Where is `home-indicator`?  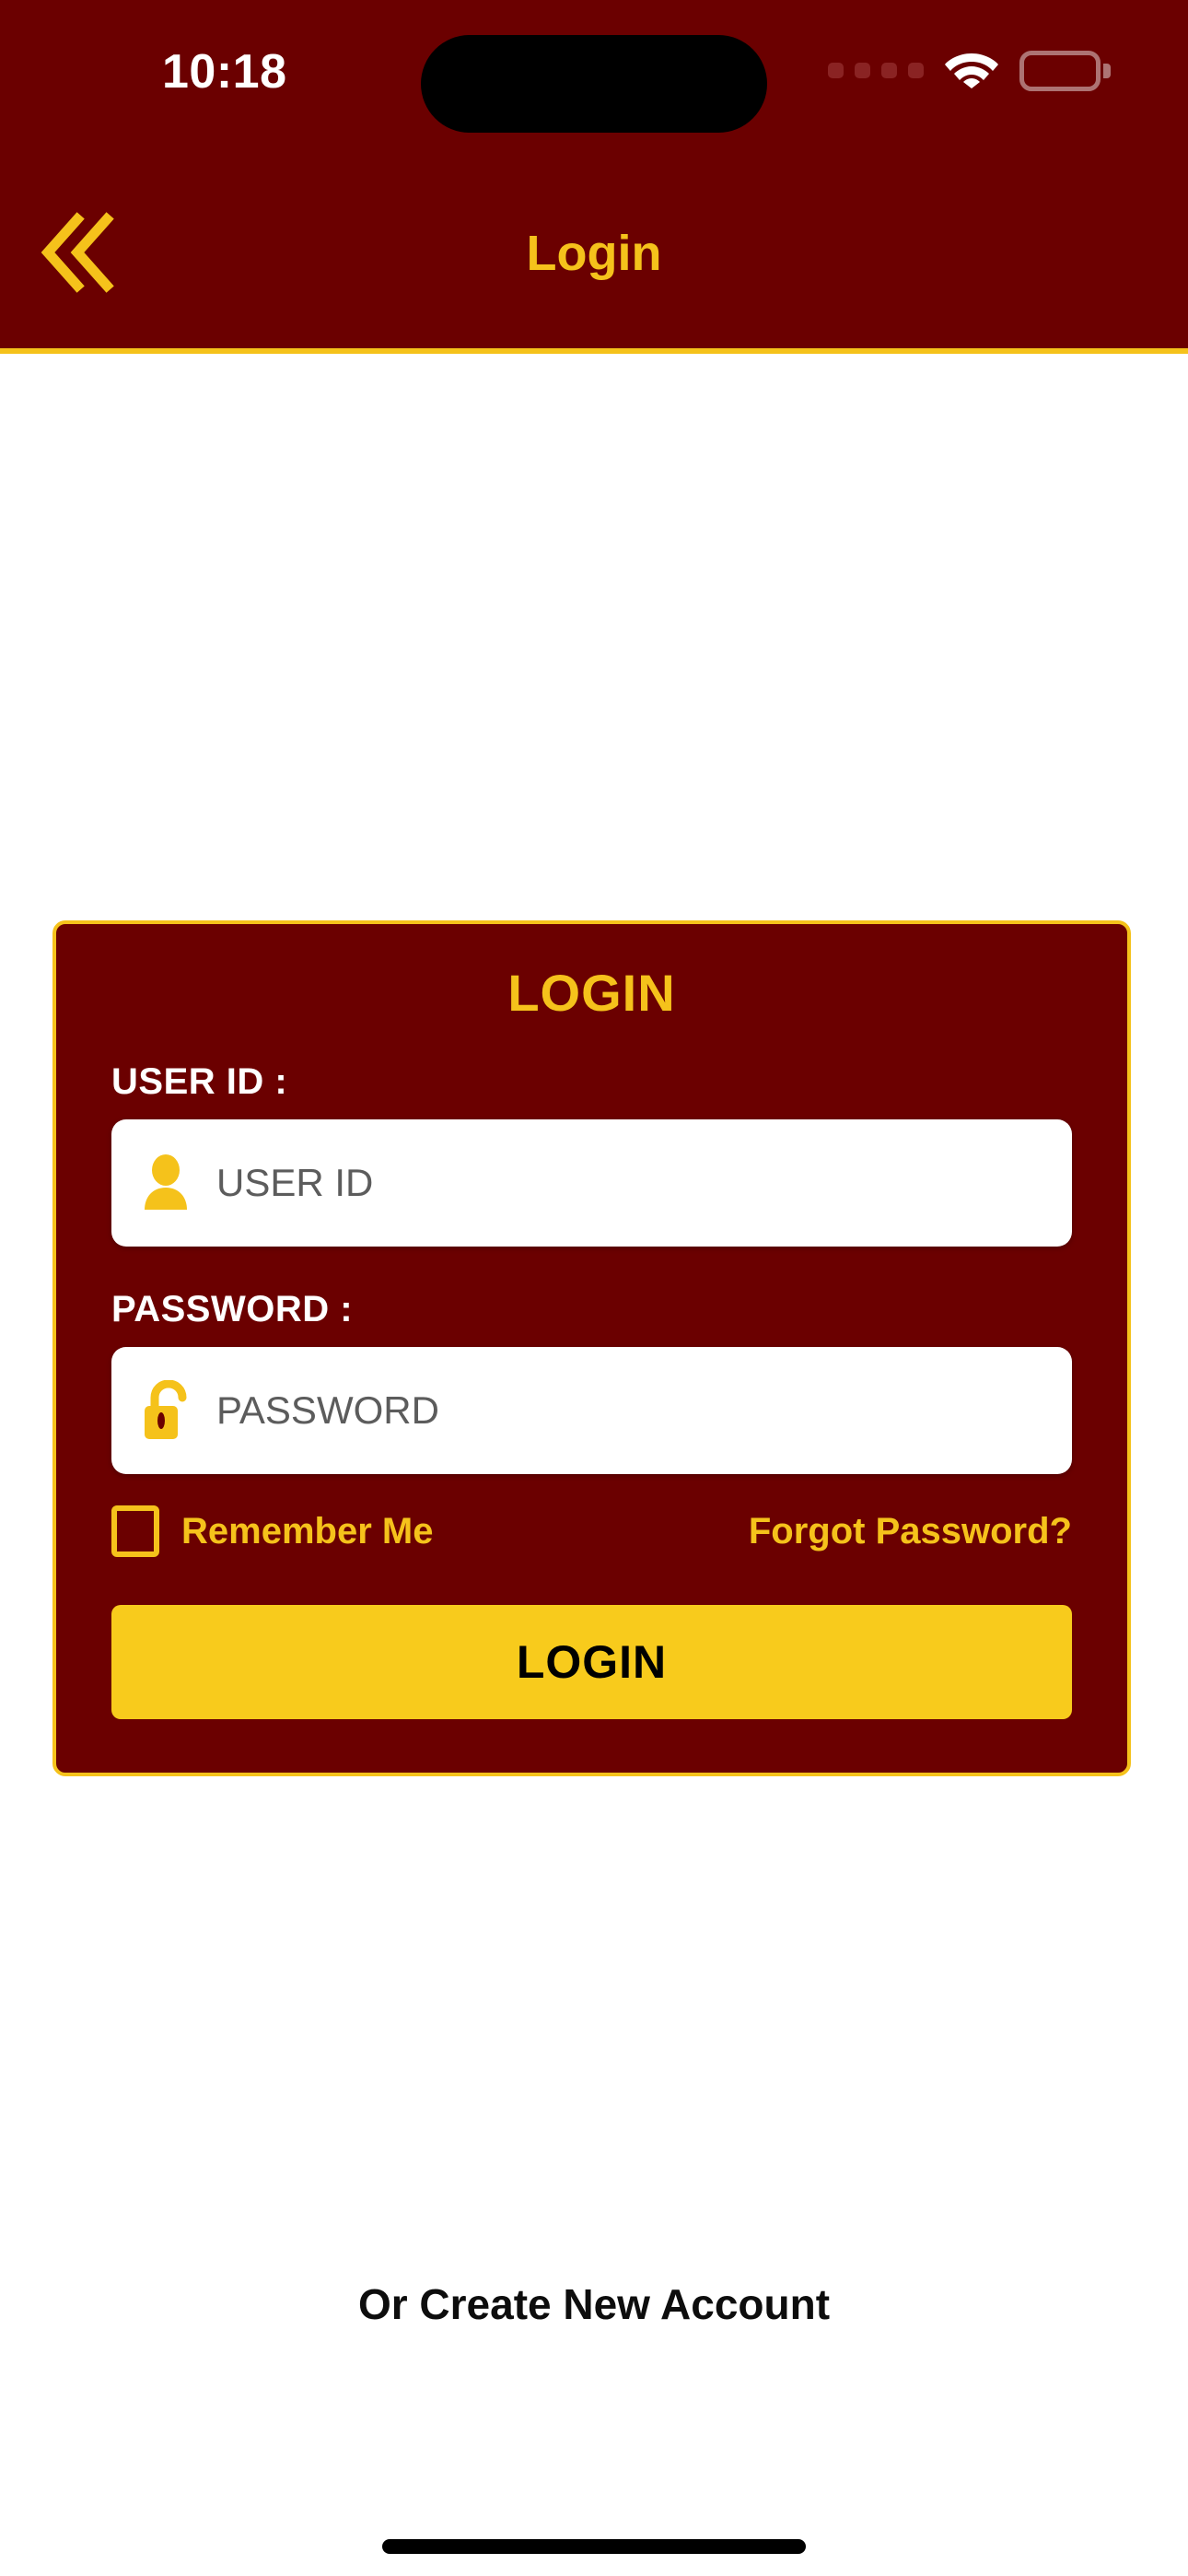 home-indicator is located at coordinates (594, 2546).